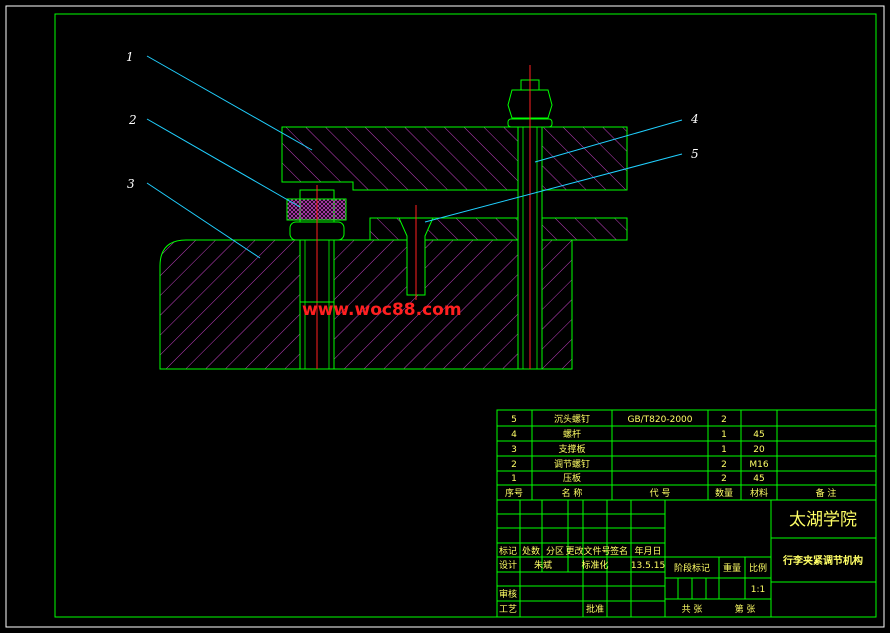  Describe the element at coordinates (724, 493) in the screenshot. I see `header-qty: 数量` at that location.